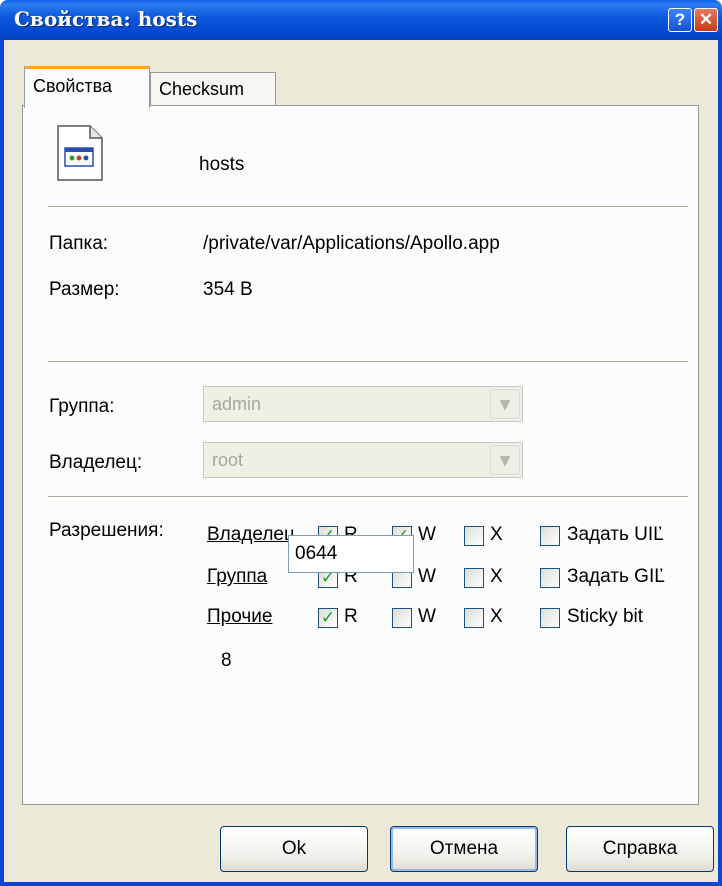 Image resolution: width=722 pixels, height=886 pixels. Describe the element at coordinates (251, 534) in the screenshot. I see `perm-row-owner-label: Владелец` at that location.